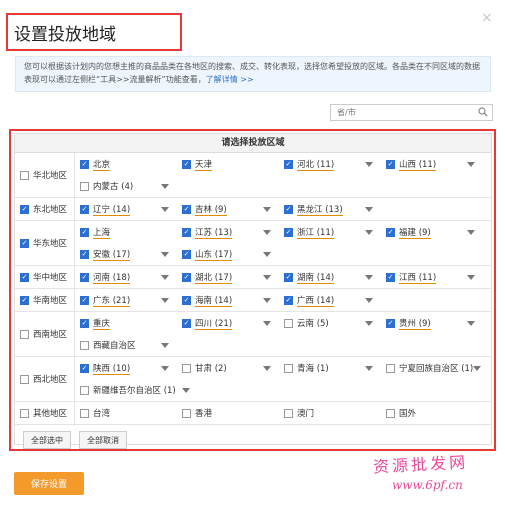 Image resolution: width=505 pixels, height=505 pixels. What do you see at coordinates (330, 277) in the screenshot?
I see `province-option: 湖南 (14)` at bounding box center [330, 277].